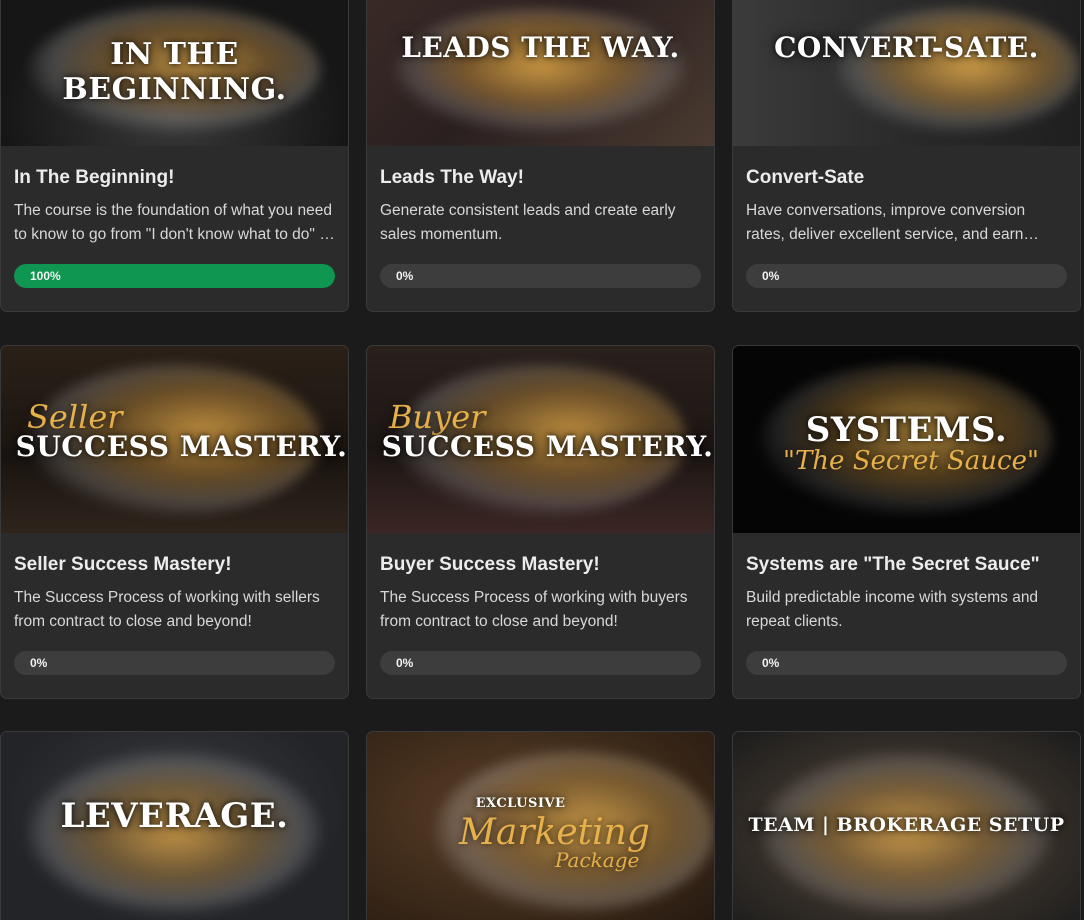  I want to click on thumbnail-headline: IN THE BEGINNING., so click(174, 72).